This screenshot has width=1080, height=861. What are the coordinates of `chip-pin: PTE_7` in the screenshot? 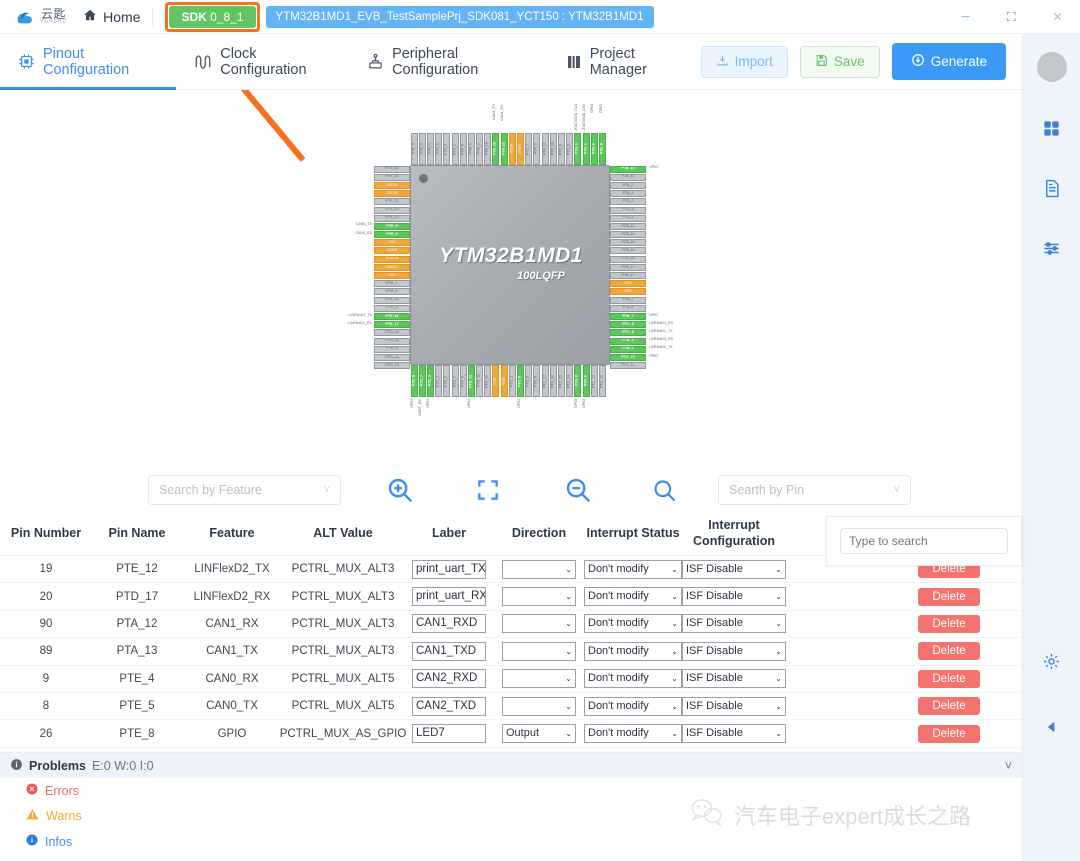 It's located at (422, 381).